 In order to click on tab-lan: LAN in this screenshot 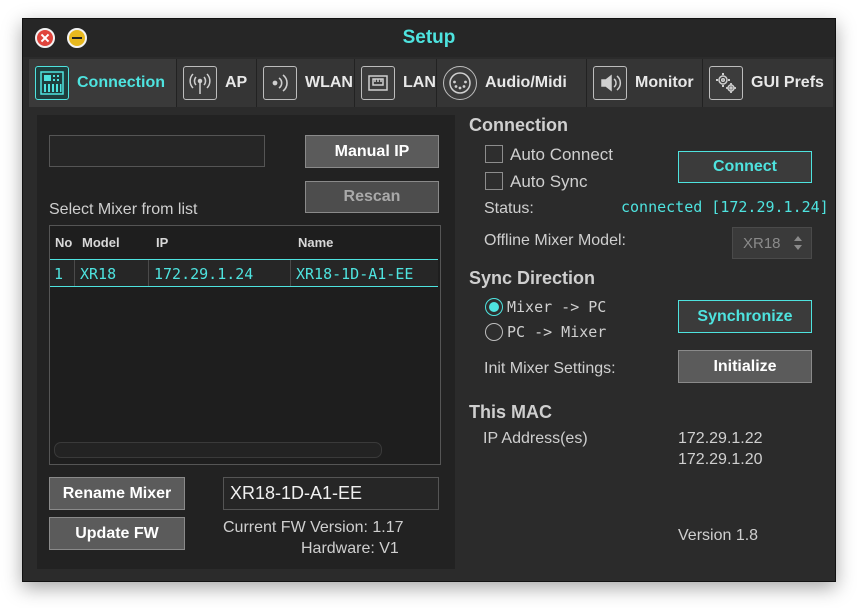, I will do `click(396, 83)`.